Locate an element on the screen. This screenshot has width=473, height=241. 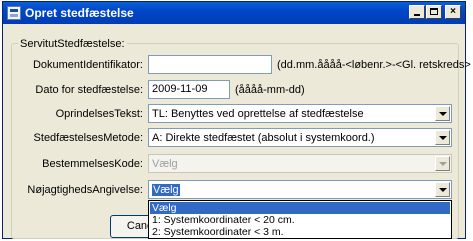
oprindelse-label: OprindelsesTekst: is located at coordinates (99, 114).